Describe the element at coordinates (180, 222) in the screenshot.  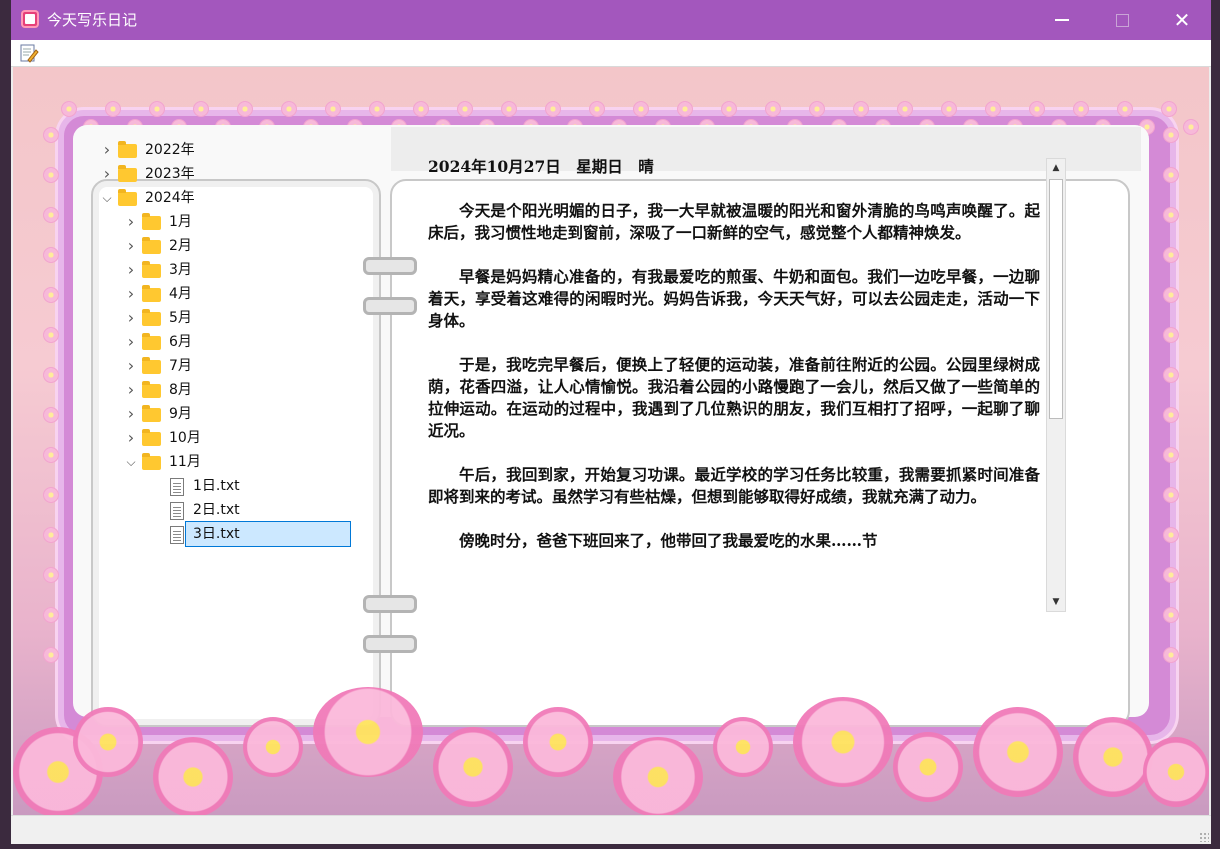
I see `tree-item-label: 1月` at that location.